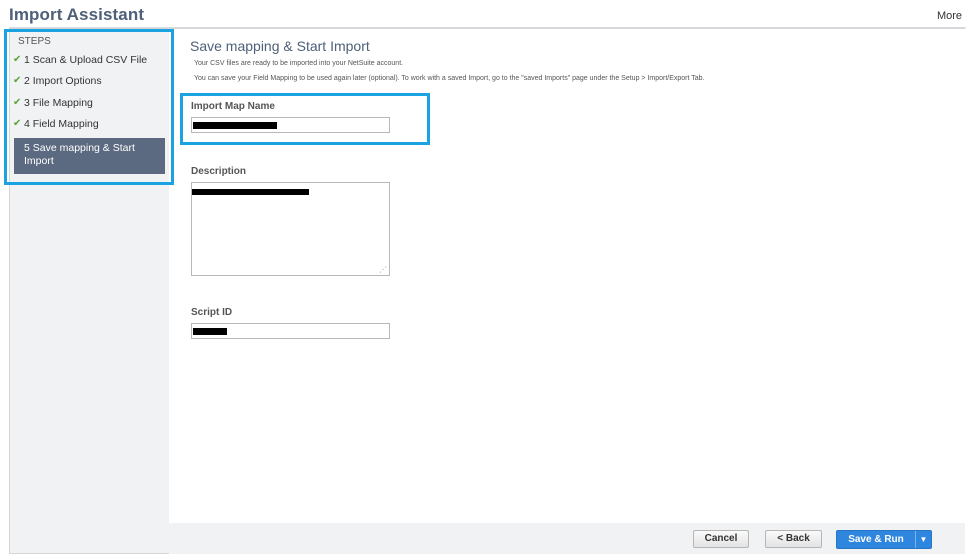 Image resolution: width=975 pixels, height=560 pixels. Describe the element at coordinates (949, 16) in the screenshot. I see `more-link: More` at that location.